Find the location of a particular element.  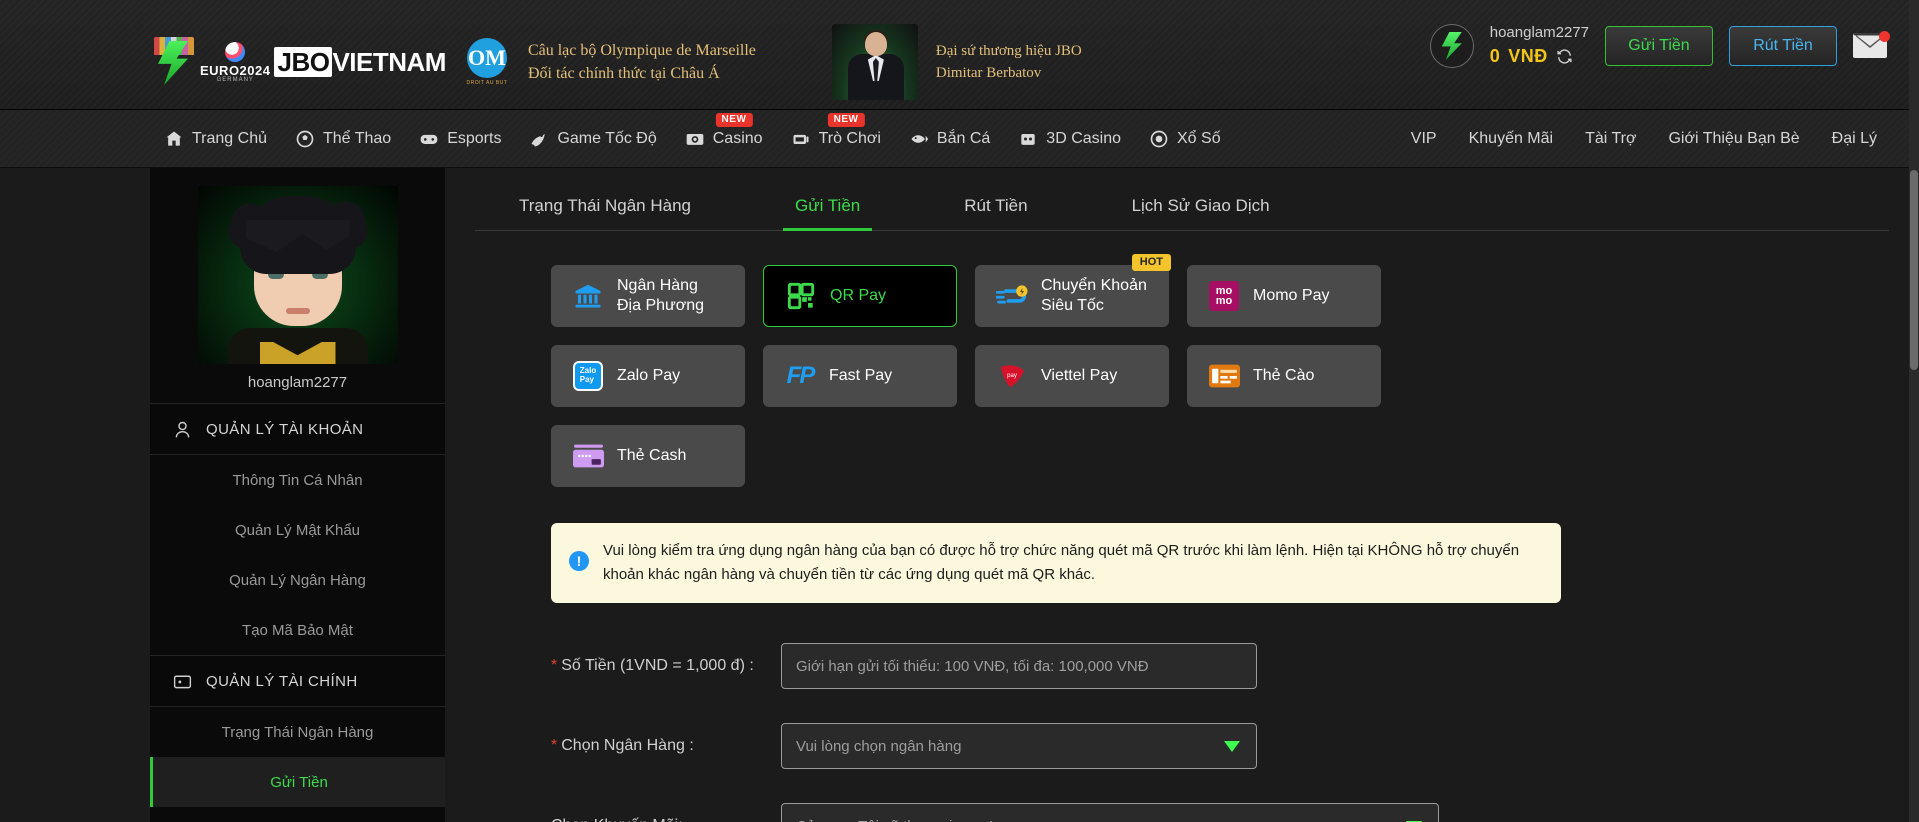

ambassador-line-1: Đại sứ thương hiệu JBO is located at coordinates (1008, 50).